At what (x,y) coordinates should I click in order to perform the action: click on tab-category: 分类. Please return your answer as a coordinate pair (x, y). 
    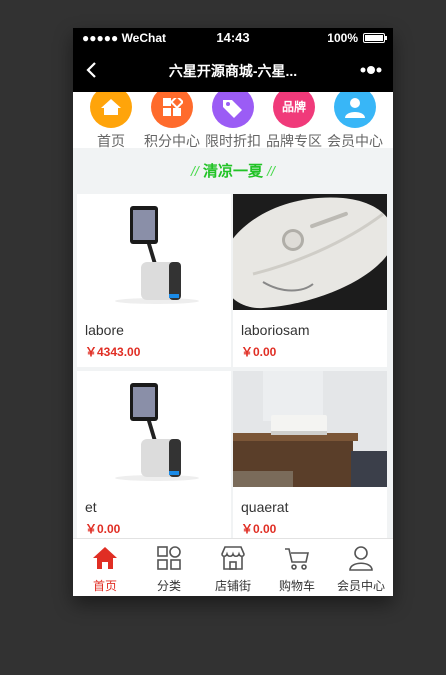
    Looking at the image, I should click on (169, 567).